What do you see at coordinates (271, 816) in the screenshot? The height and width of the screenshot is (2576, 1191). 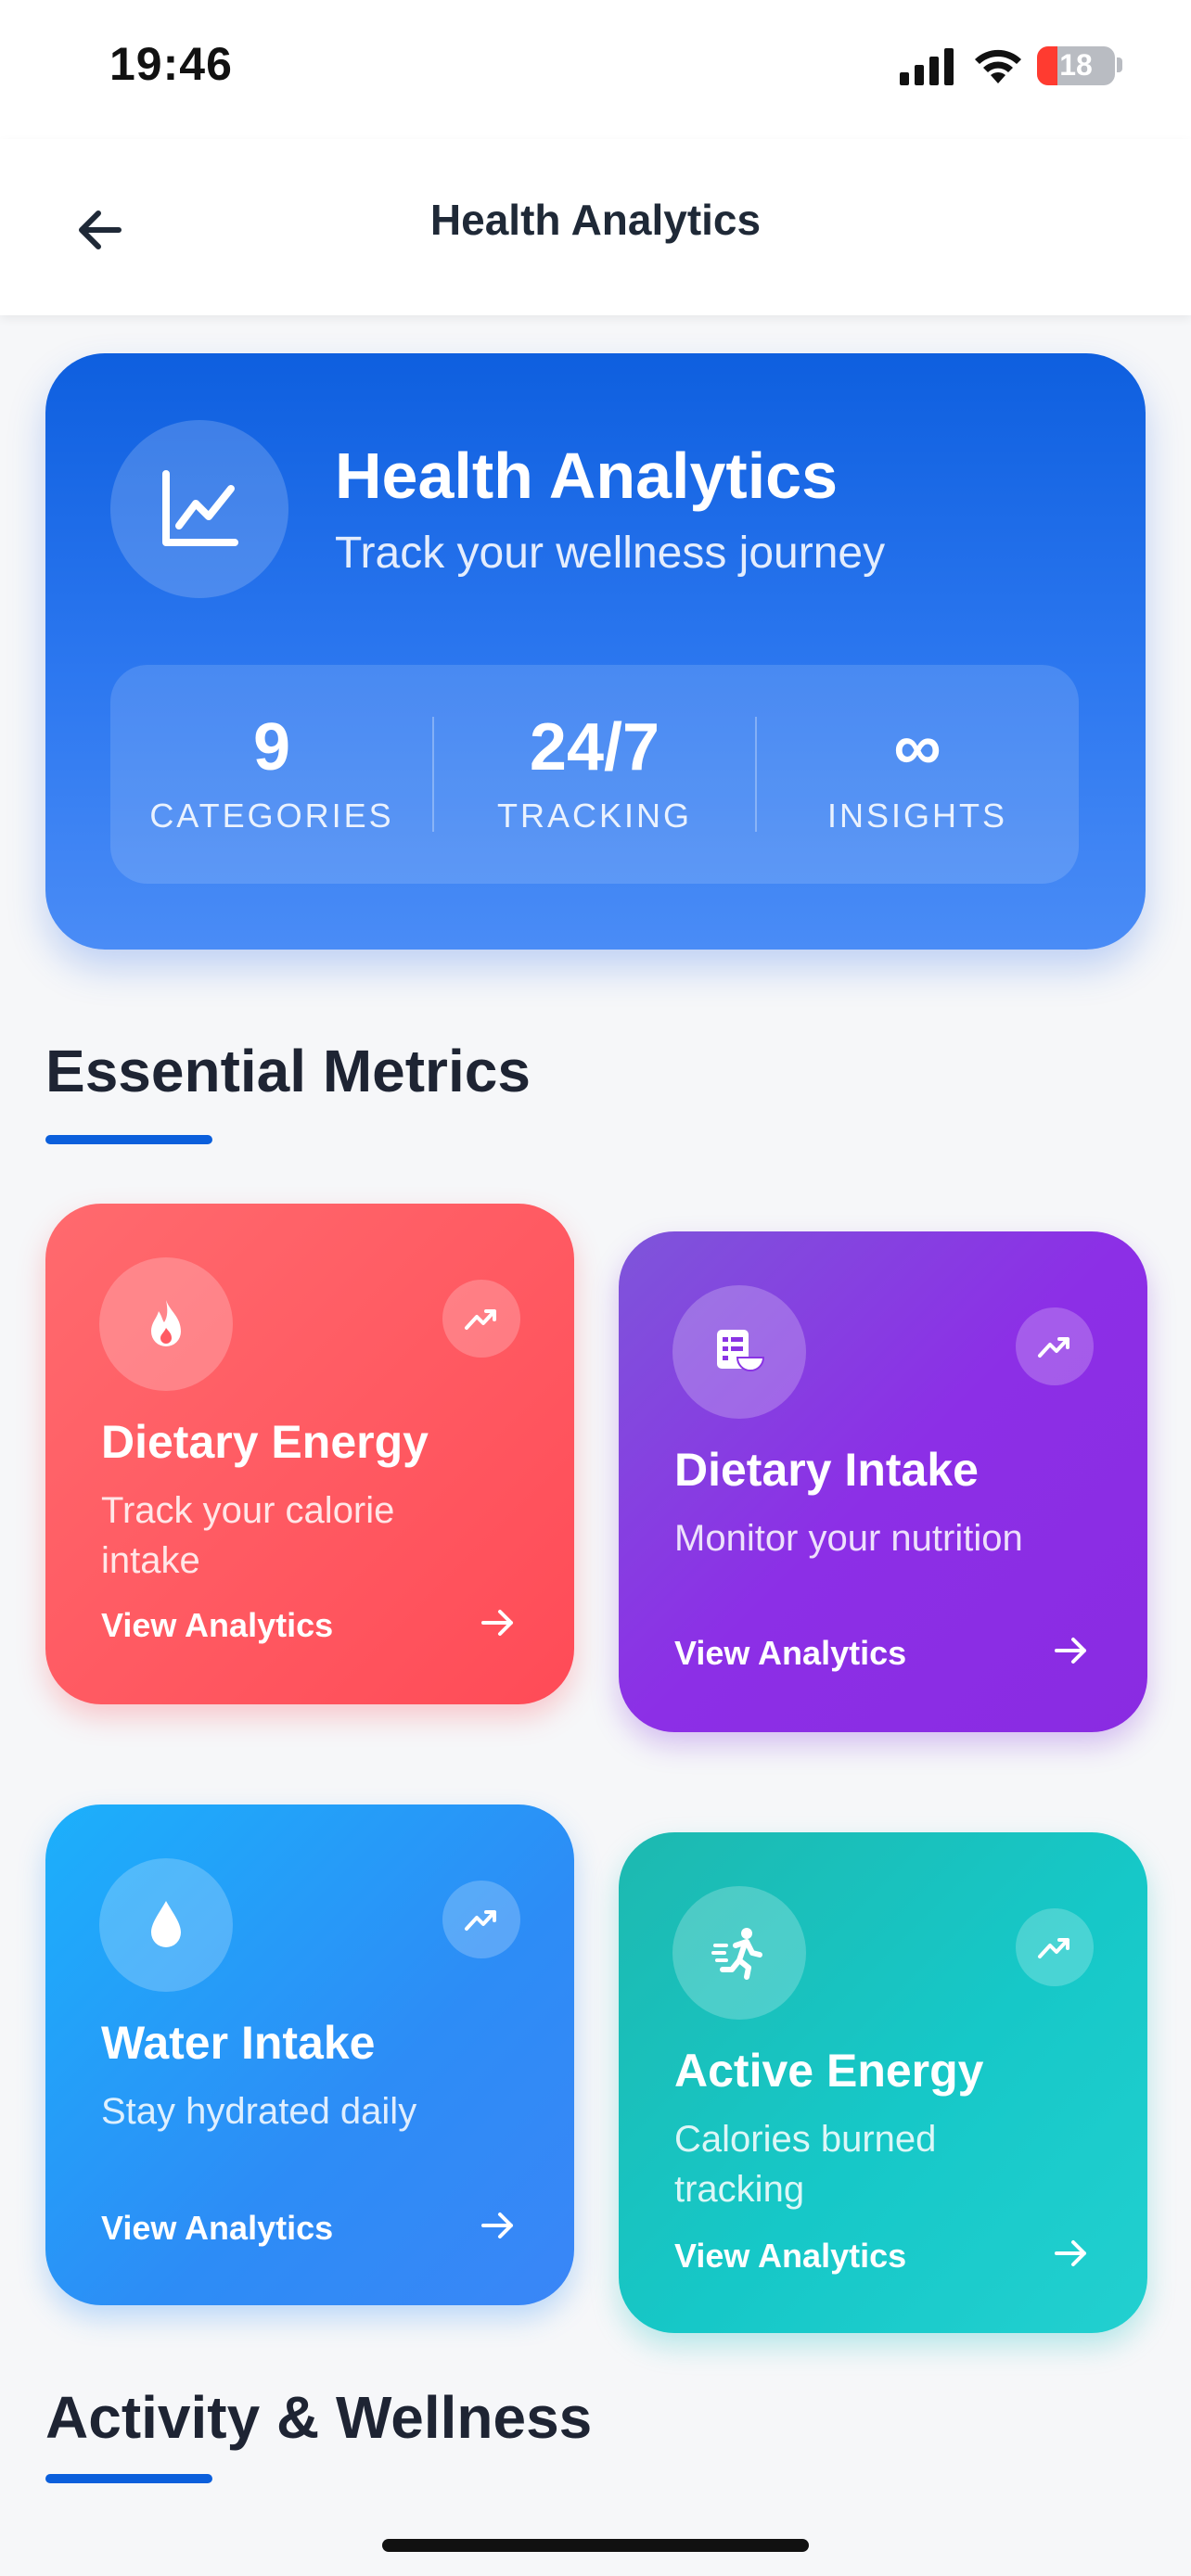 I see `stat-label: CATEGORIES` at bounding box center [271, 816].